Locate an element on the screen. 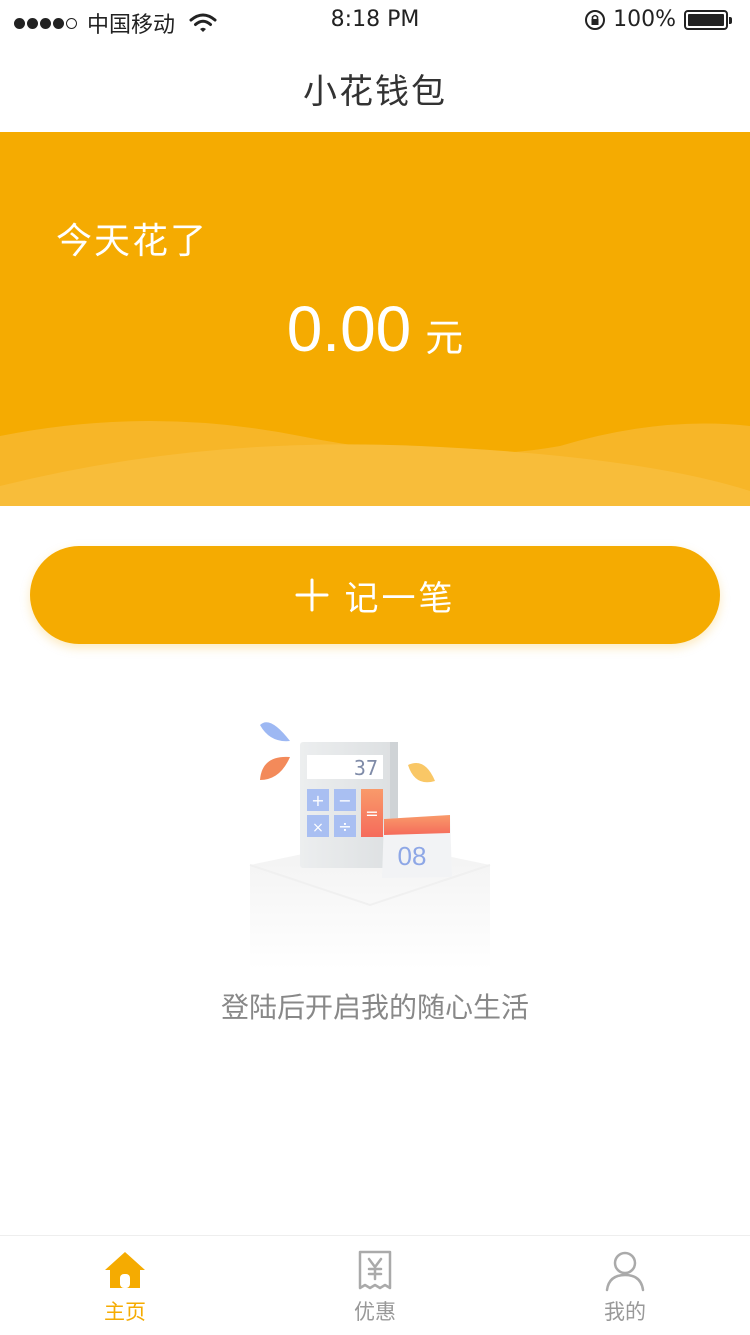 The height and width of the screenshot is (1335, 750). calendar-day: 08 is located at coordinates (412, 856).